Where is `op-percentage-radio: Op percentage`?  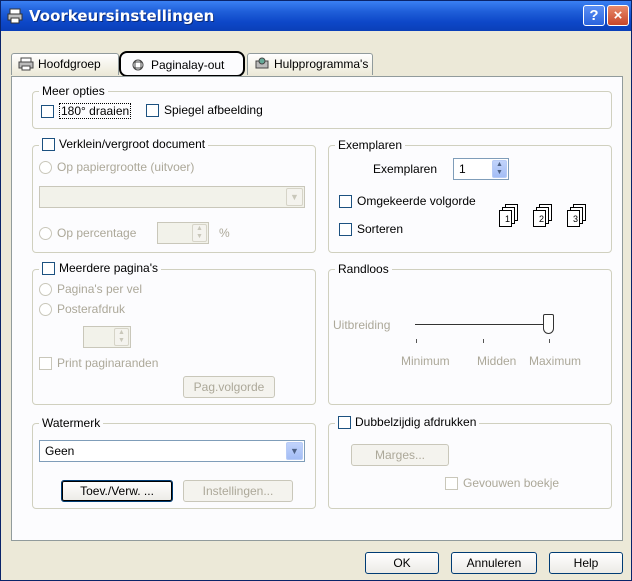 op-percentage-radio: Op percentage is located at coordinates (87, 233).